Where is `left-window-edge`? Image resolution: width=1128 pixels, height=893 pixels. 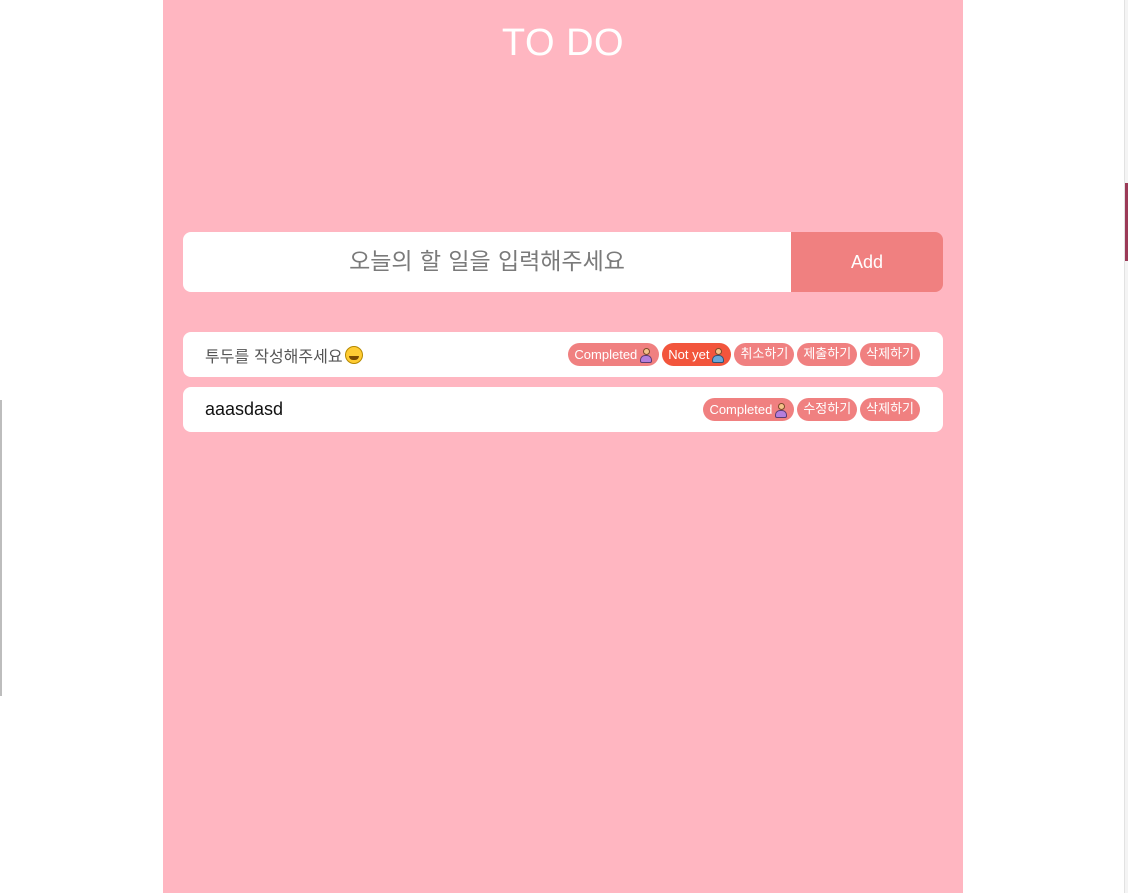
left-window-edge is located at coordinates (1, 548).